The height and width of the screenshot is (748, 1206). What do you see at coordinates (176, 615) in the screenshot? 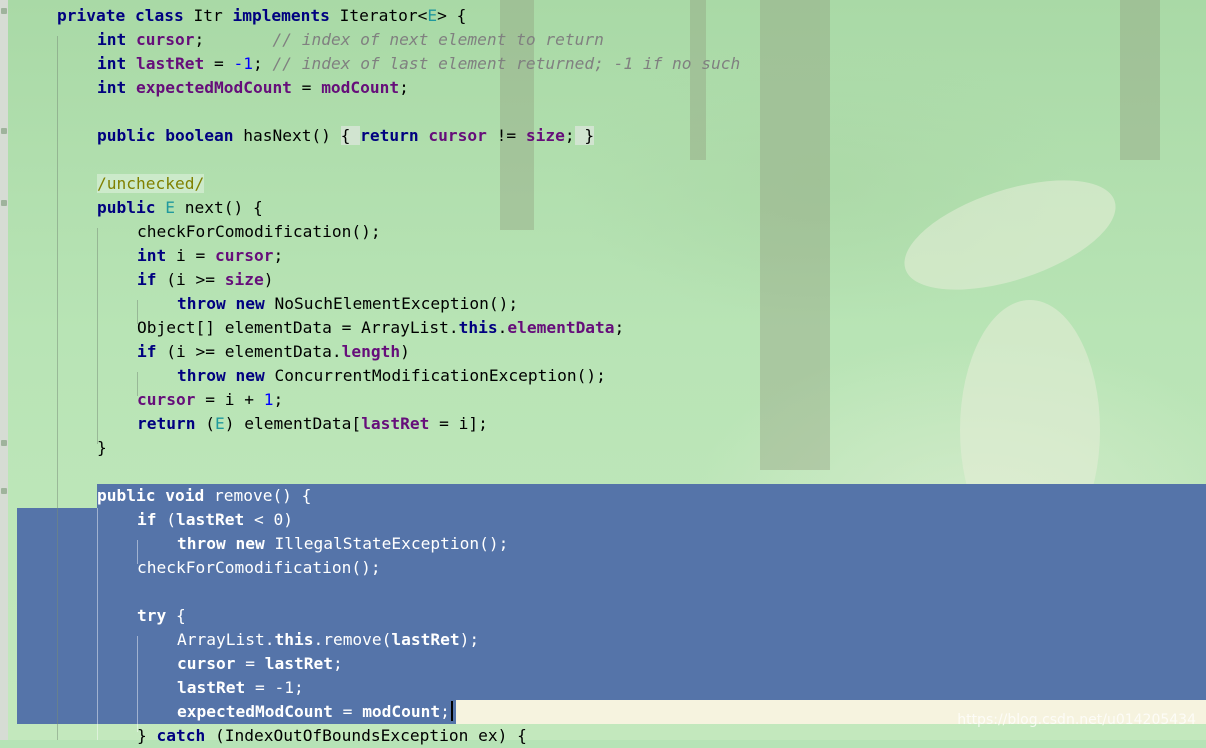
I see `punctuation: {` at bounding box center [176, 615].